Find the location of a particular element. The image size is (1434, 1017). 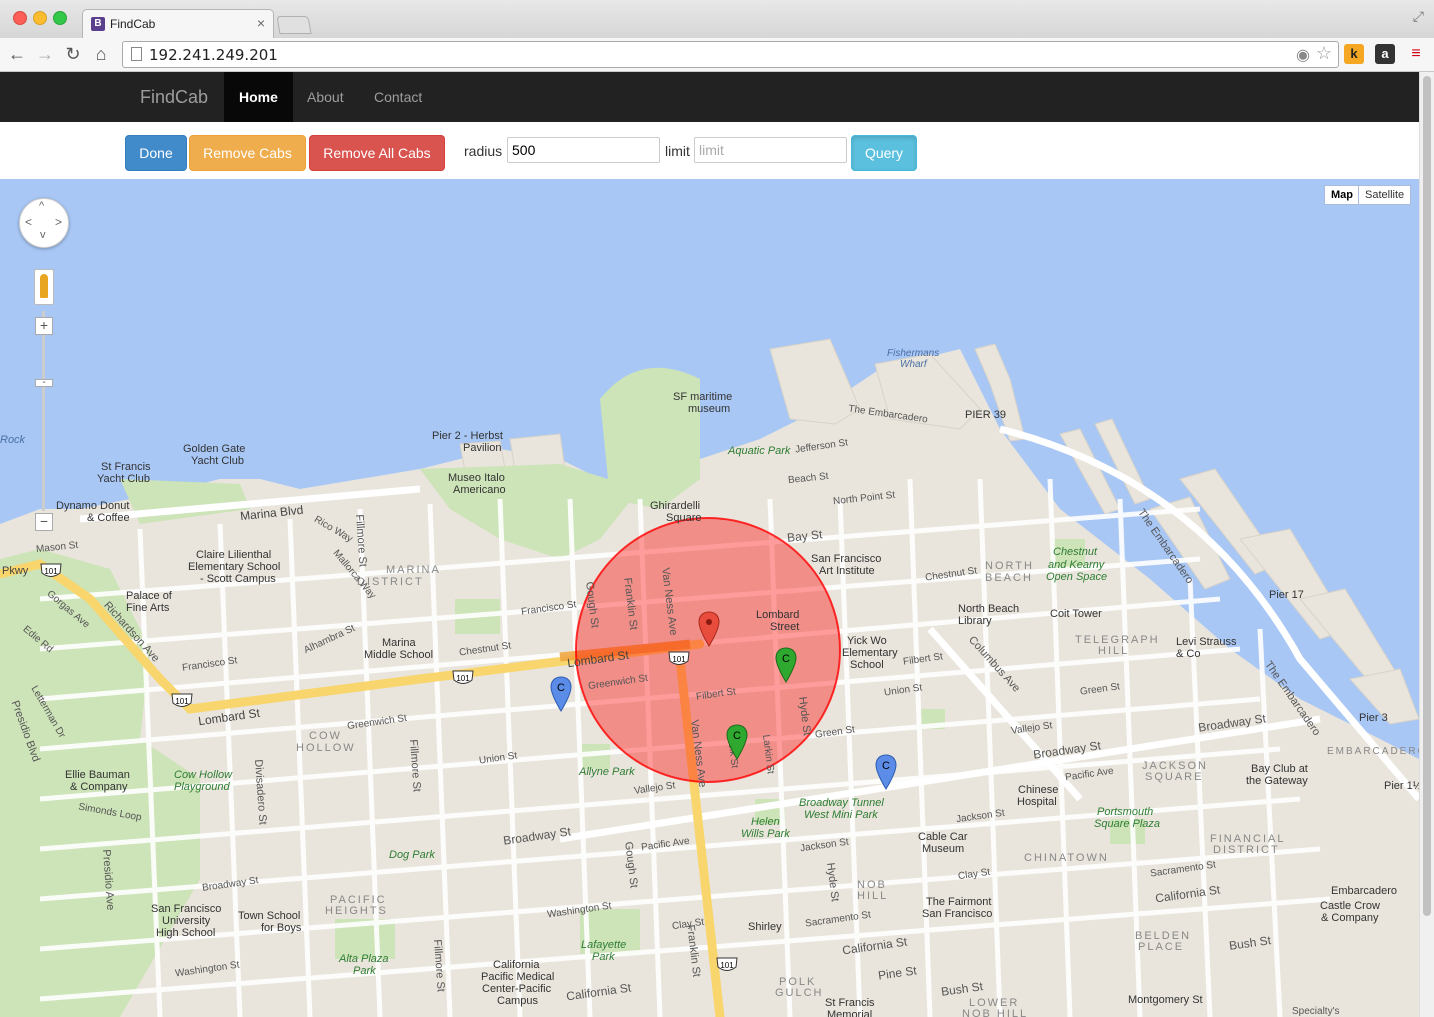

map-type-satellite-button: Satellite is located at coordinates (1385, 195).